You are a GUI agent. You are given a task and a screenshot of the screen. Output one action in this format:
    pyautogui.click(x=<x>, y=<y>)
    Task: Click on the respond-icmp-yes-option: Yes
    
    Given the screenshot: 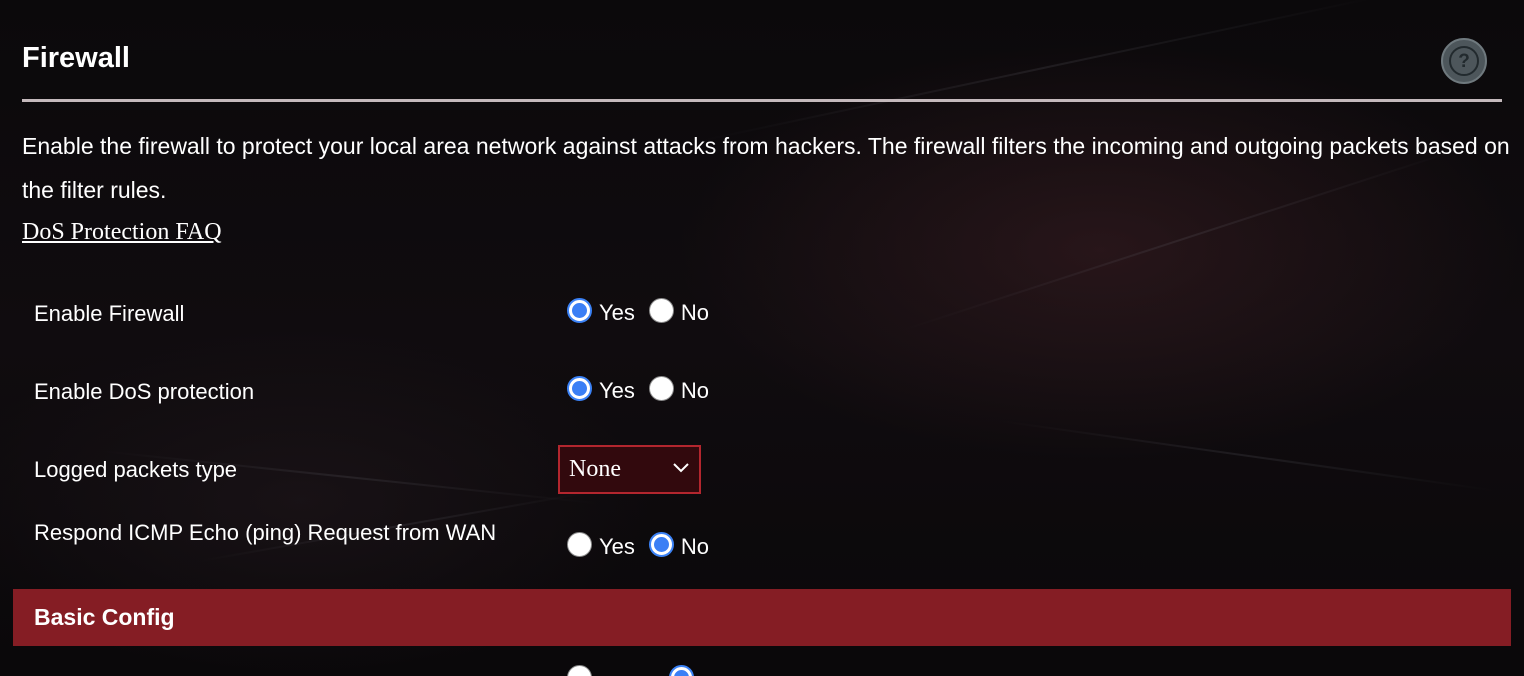 What is the action you would take?
    pyautogui.click(x=601, y=545)
    